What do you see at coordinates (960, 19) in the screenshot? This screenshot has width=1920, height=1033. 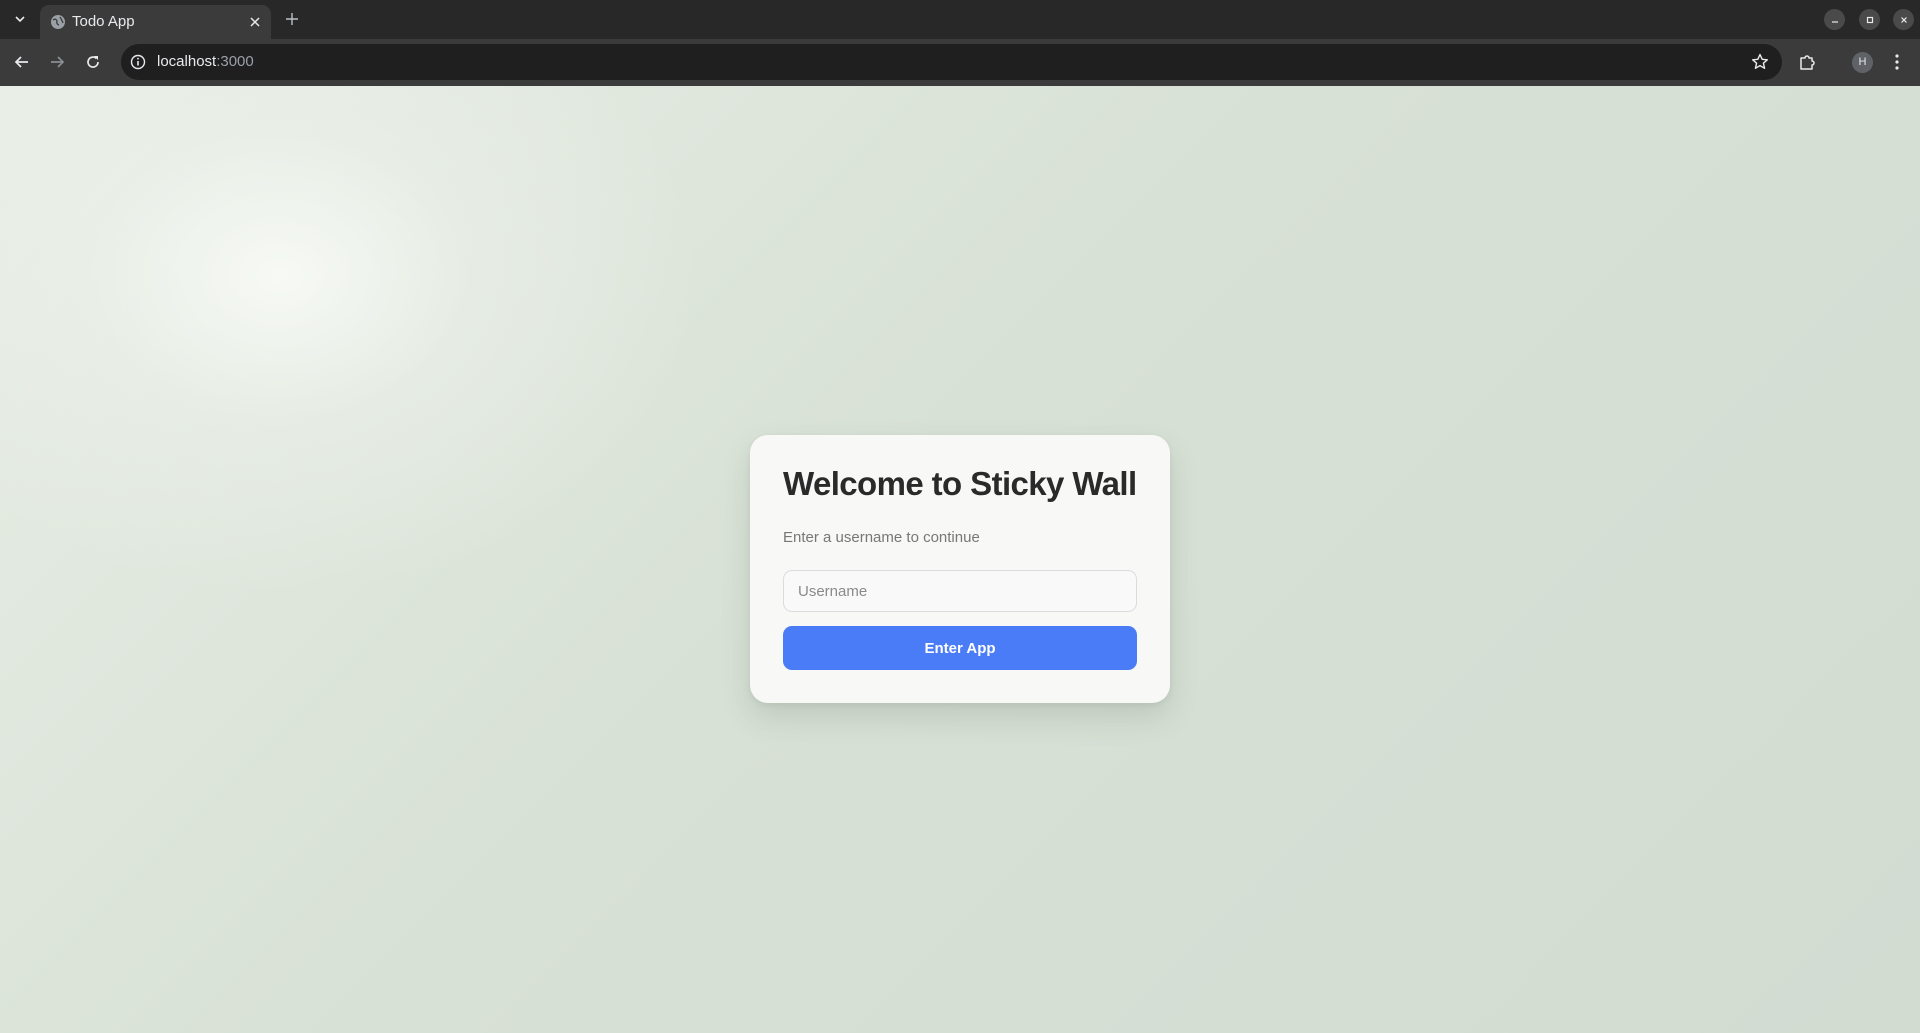 I see `browser-tab-bar: Todo App` at bounding box center [960, 19].